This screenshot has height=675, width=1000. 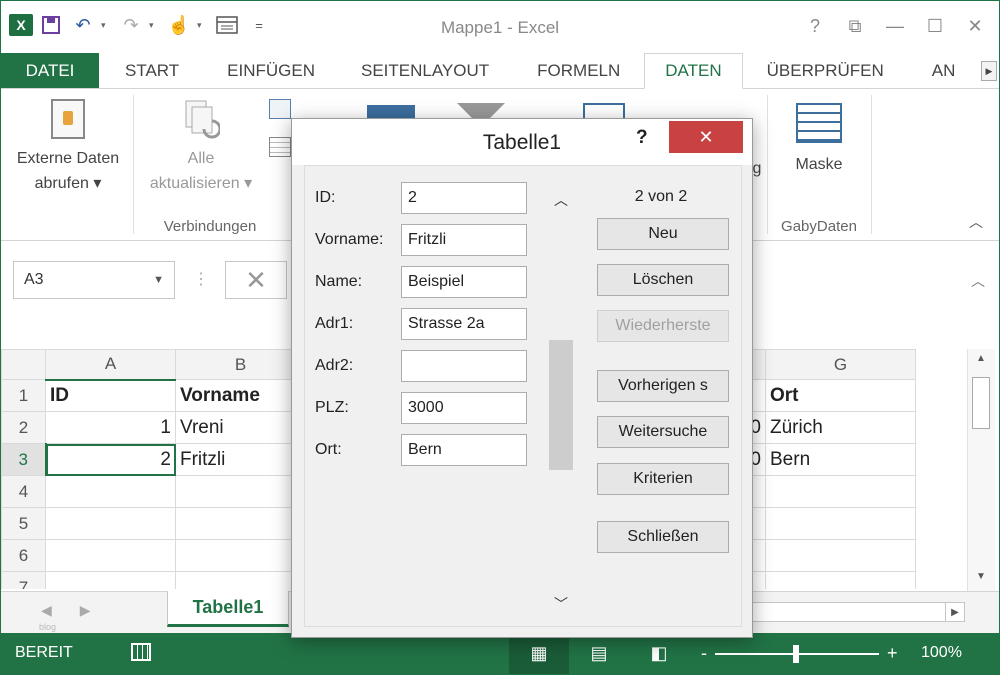 I want to click on ort-field: Bern, so click(x=464, y=450).